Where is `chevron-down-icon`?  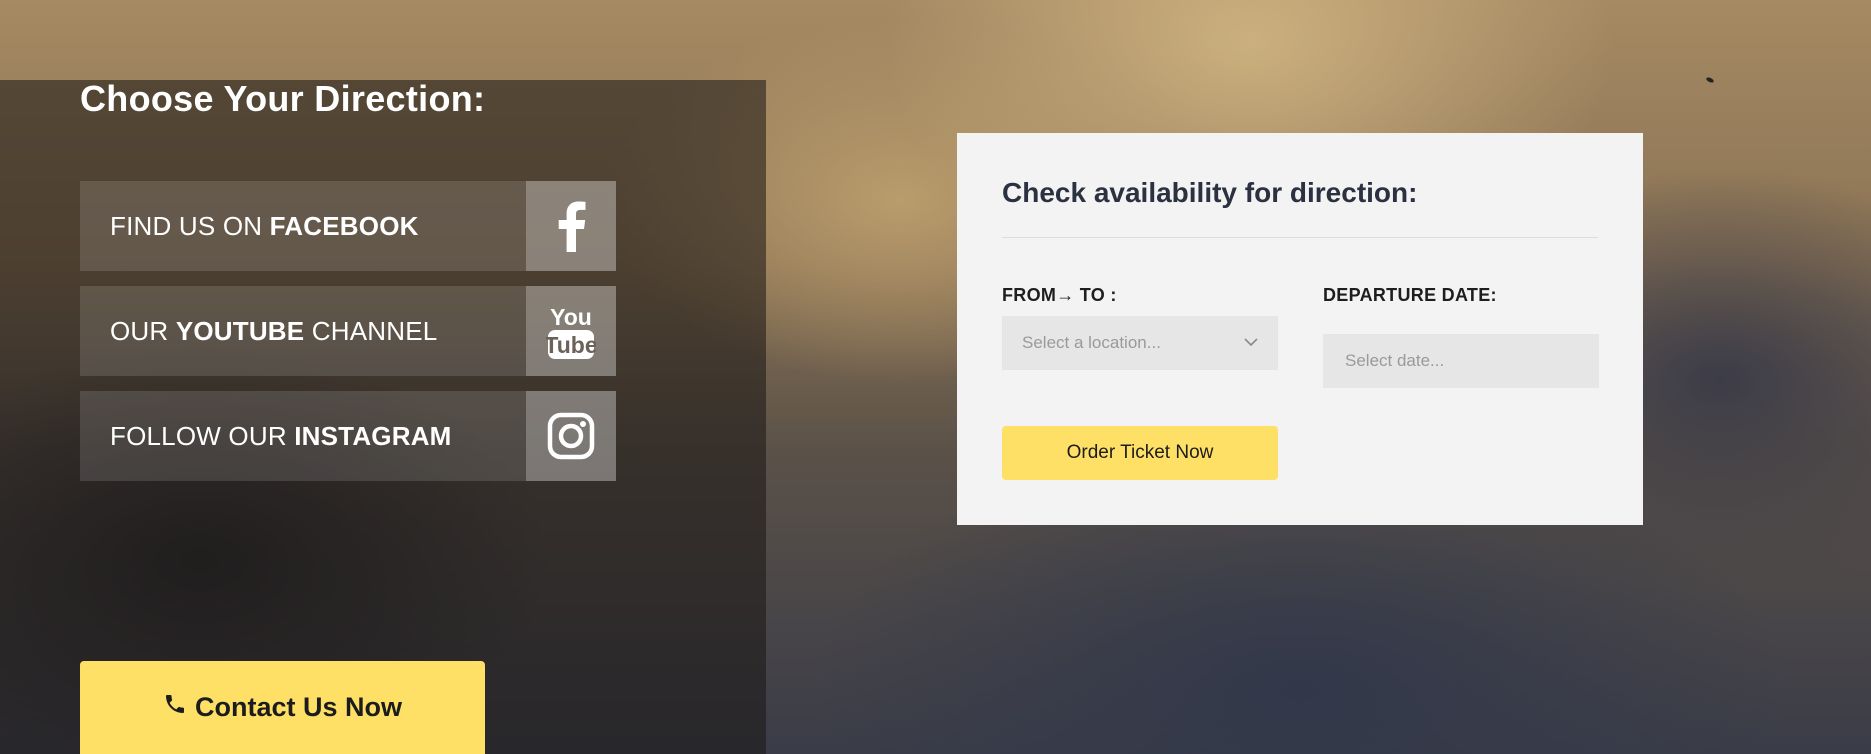
chevron-down-icon is located at coordinates (1251, 343).